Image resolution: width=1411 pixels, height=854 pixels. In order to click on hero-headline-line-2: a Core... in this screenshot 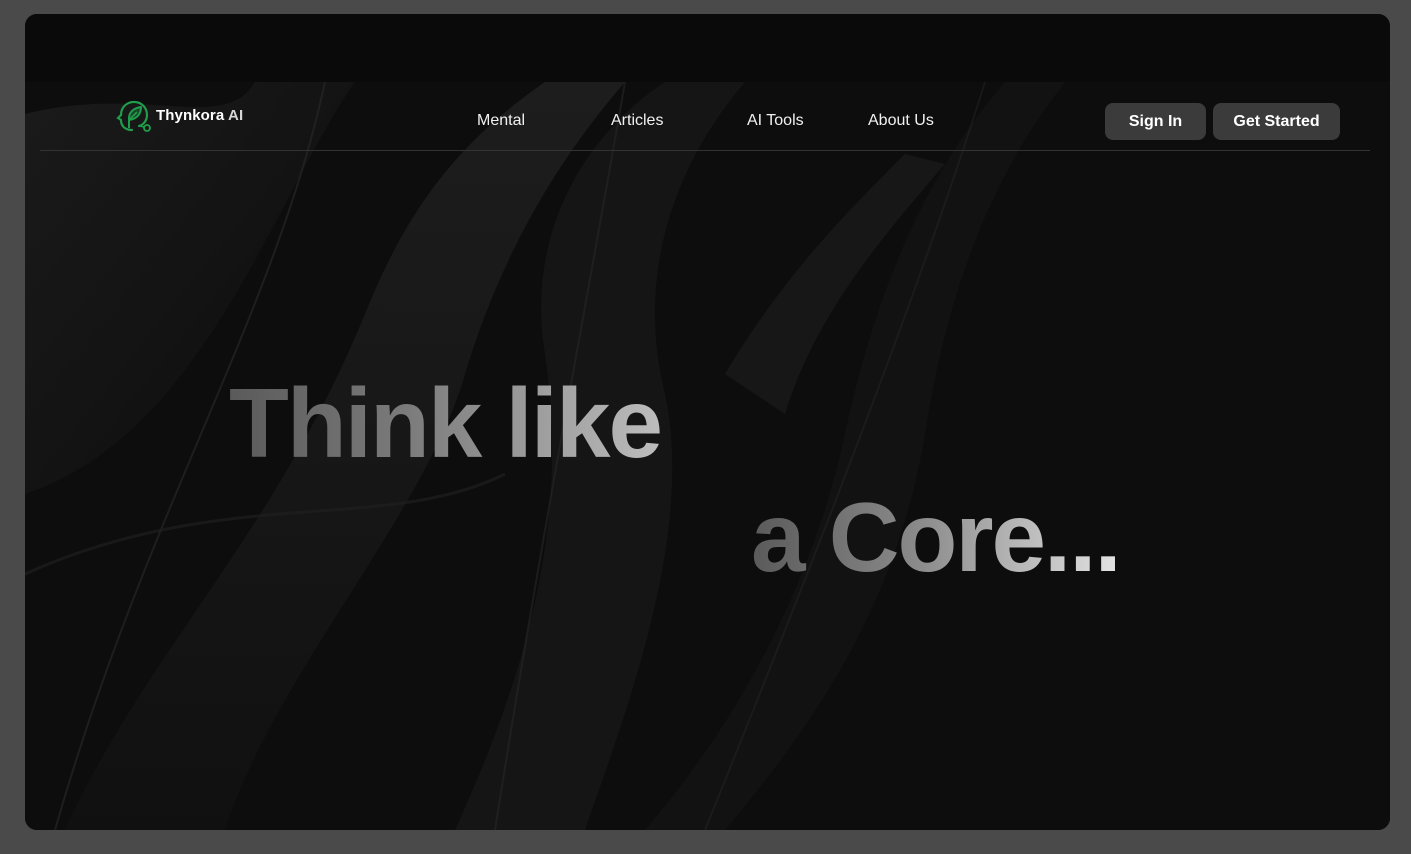, I will do `click(936, 537)`.